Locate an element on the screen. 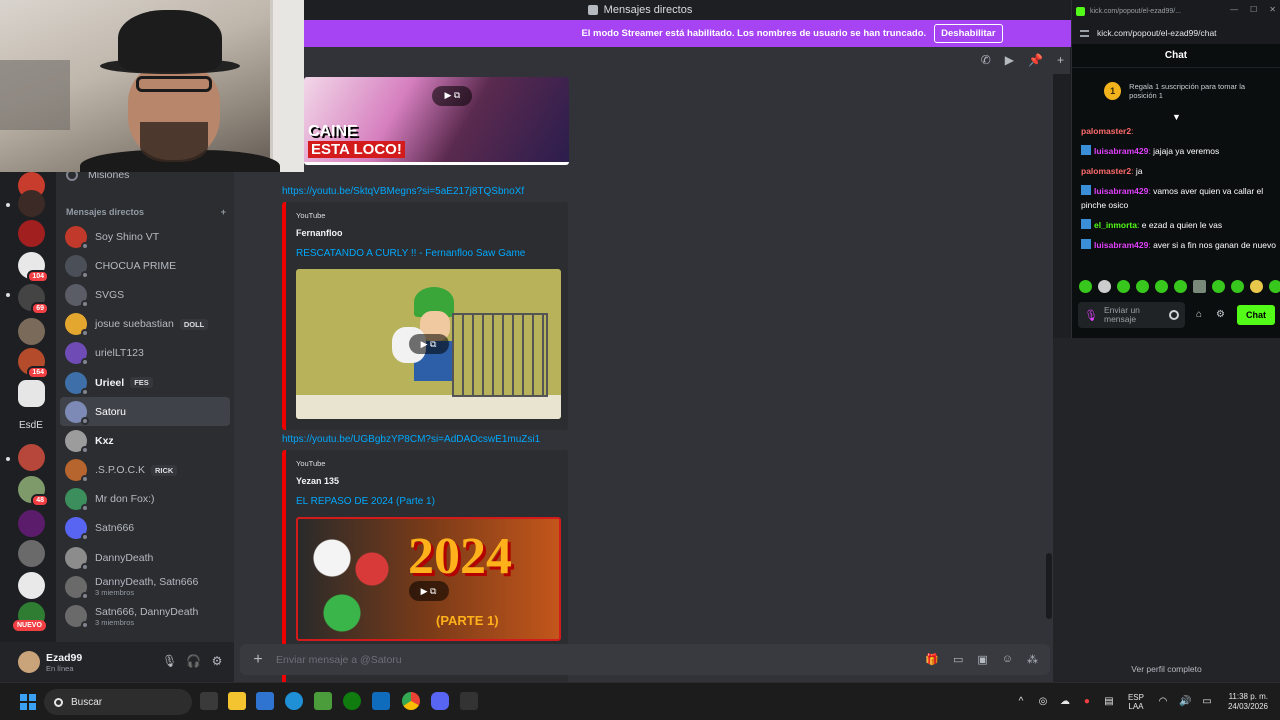 The width and height of the screenshot is (1280, 720). volume-icon: 🔊 is located at coordinates (1185, 702).